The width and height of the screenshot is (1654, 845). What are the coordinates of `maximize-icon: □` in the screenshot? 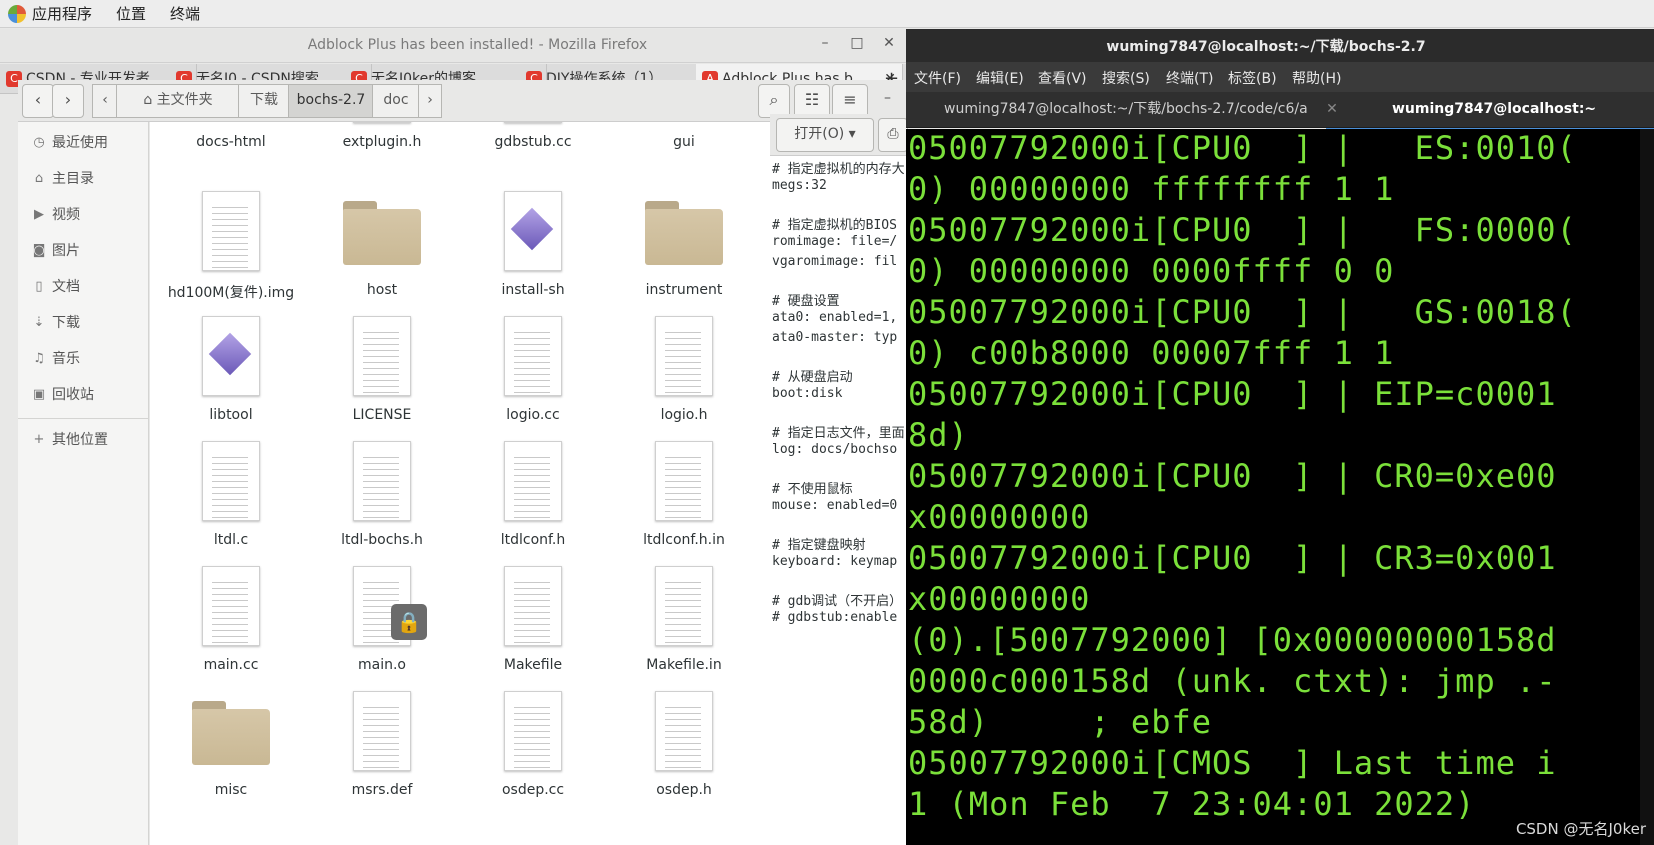 It's located at (857, 43).